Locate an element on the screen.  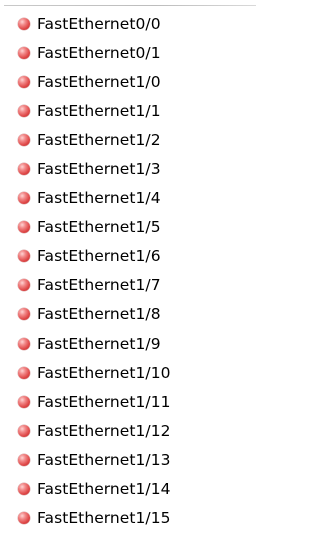
interface-label: FastEthernet1/8 is located at coordinates (99, 314).